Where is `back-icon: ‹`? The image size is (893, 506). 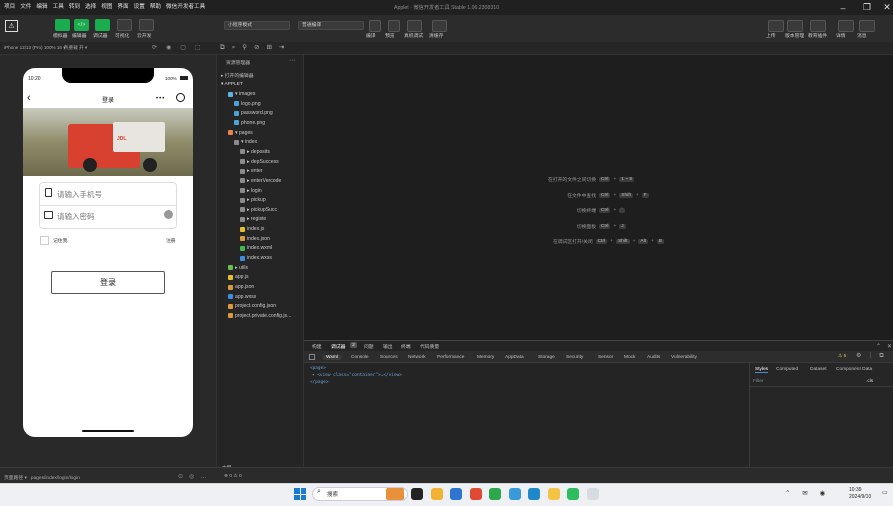 back-icon: ‹ is located at coordinates (29, 98).